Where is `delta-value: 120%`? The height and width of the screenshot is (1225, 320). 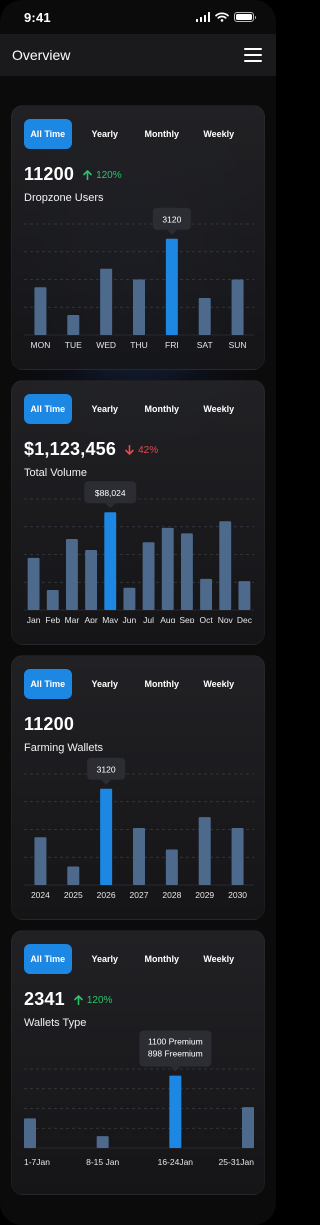
delta-value: 120% is located at coordinates (99, 1000).